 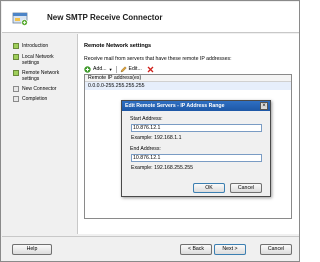 I want to click on nav-item-label: Local Network settings, so click(x=38, y=60).